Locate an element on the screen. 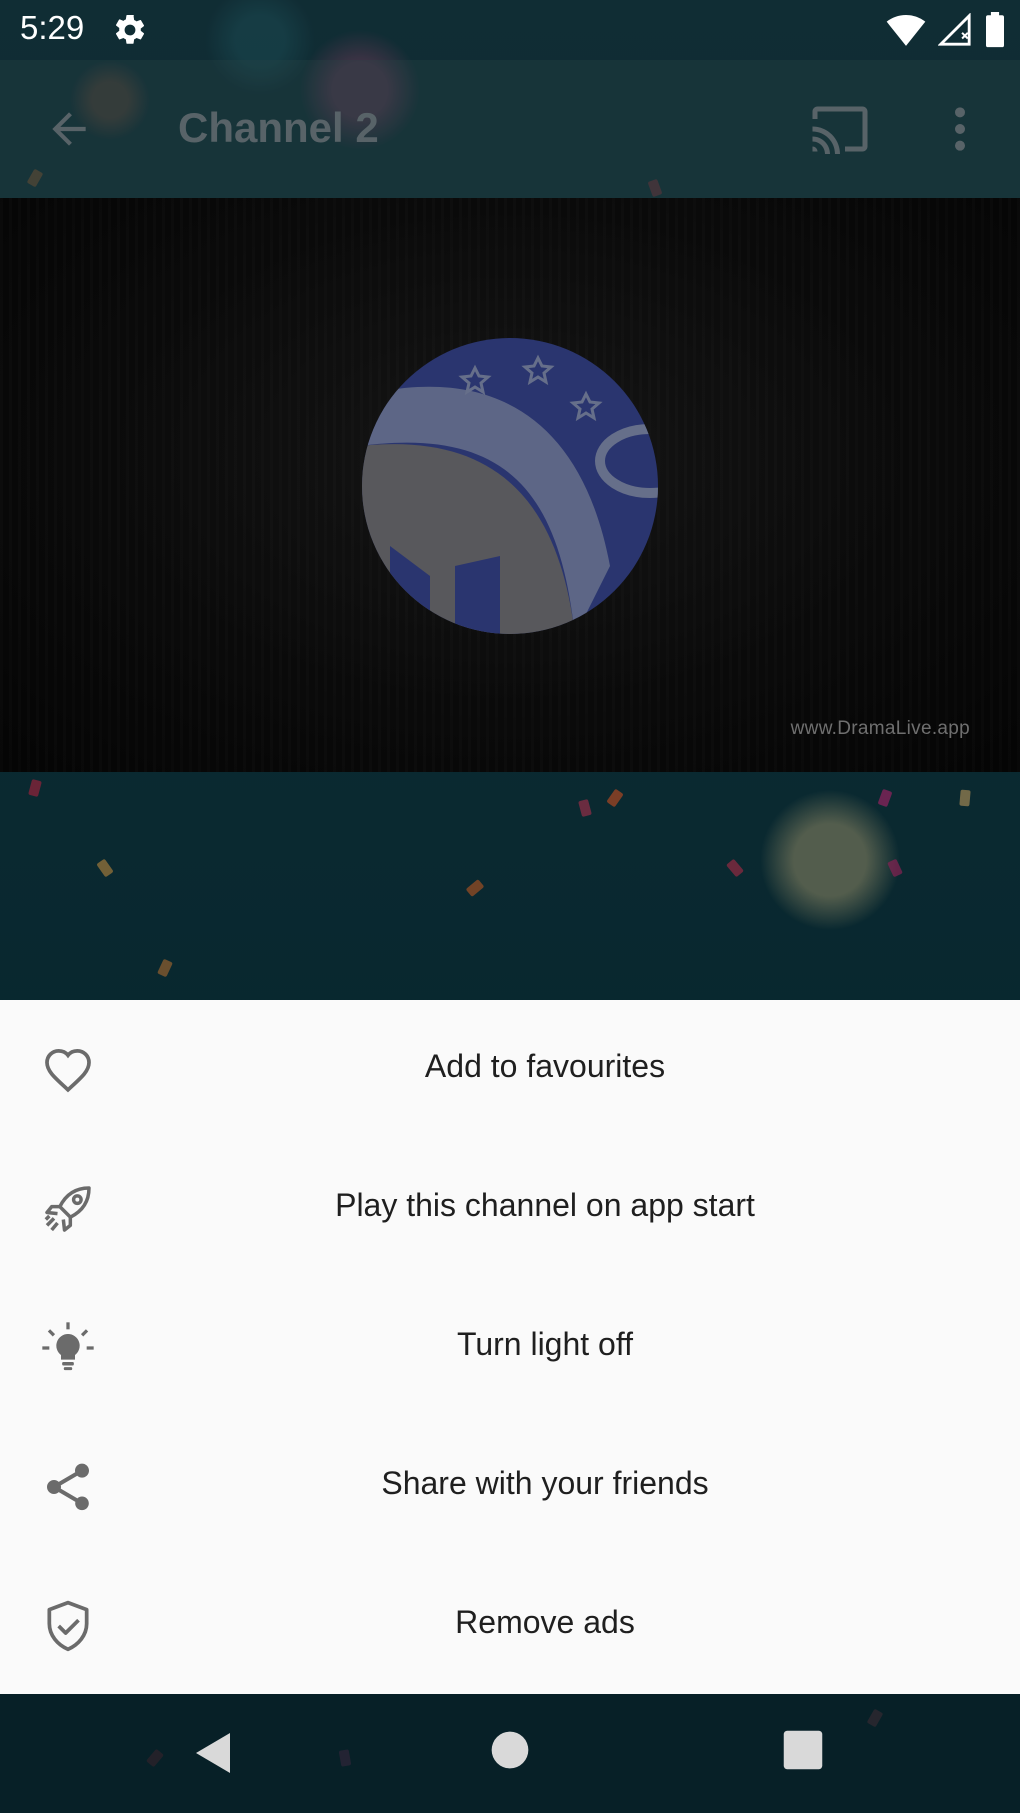 The image size is (1020, 1813). sheet-item-label: Play this channel on app start is located at coordinates (545, 1205).